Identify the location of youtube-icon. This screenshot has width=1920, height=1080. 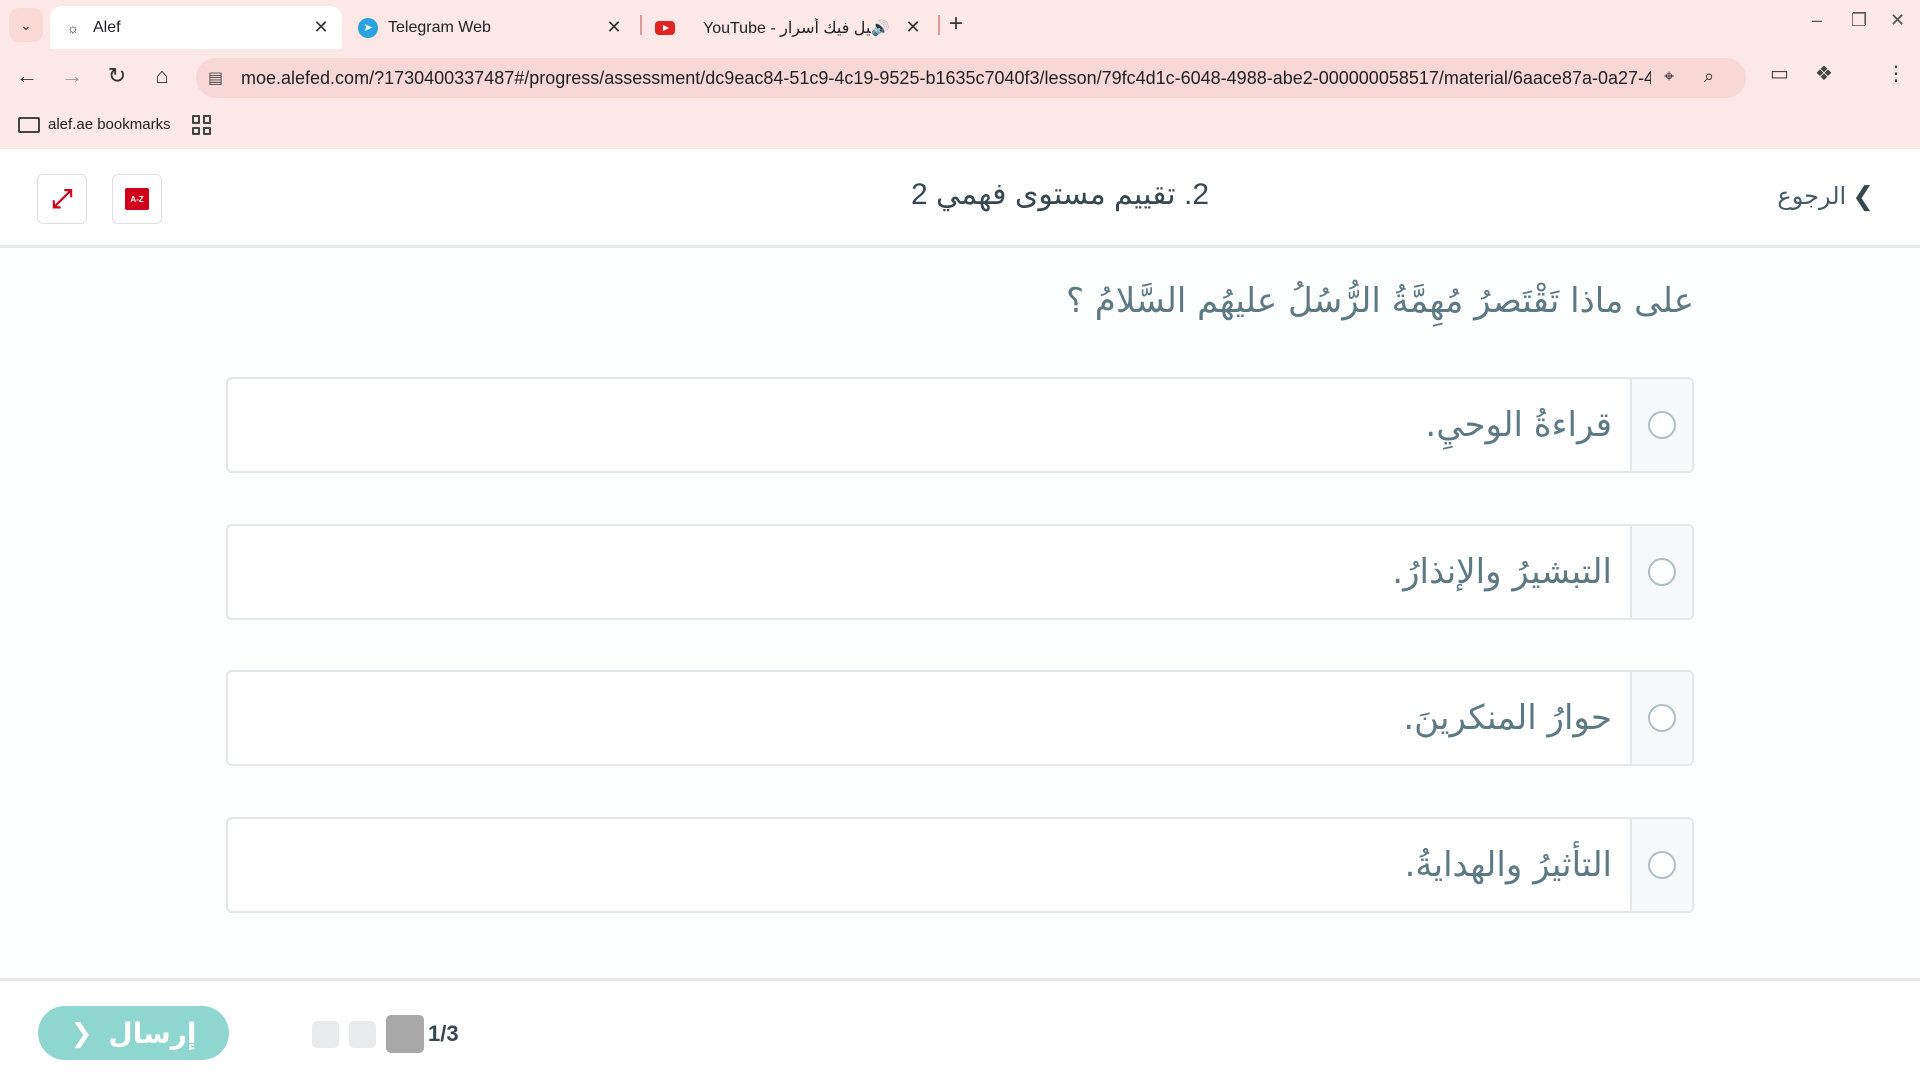
(665, 27).